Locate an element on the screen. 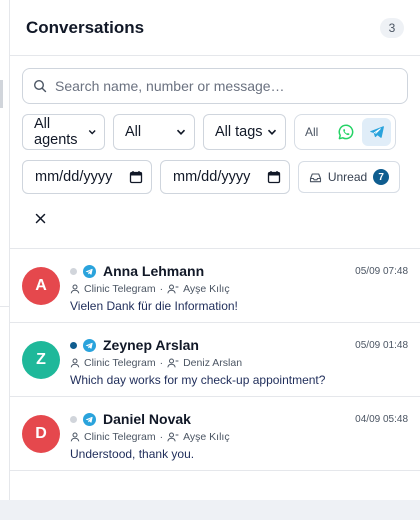 Image resolution: width=420 pixels, height=520 pixels. unread-filter-button: Unread 7 is located at coordinates (349, 177).